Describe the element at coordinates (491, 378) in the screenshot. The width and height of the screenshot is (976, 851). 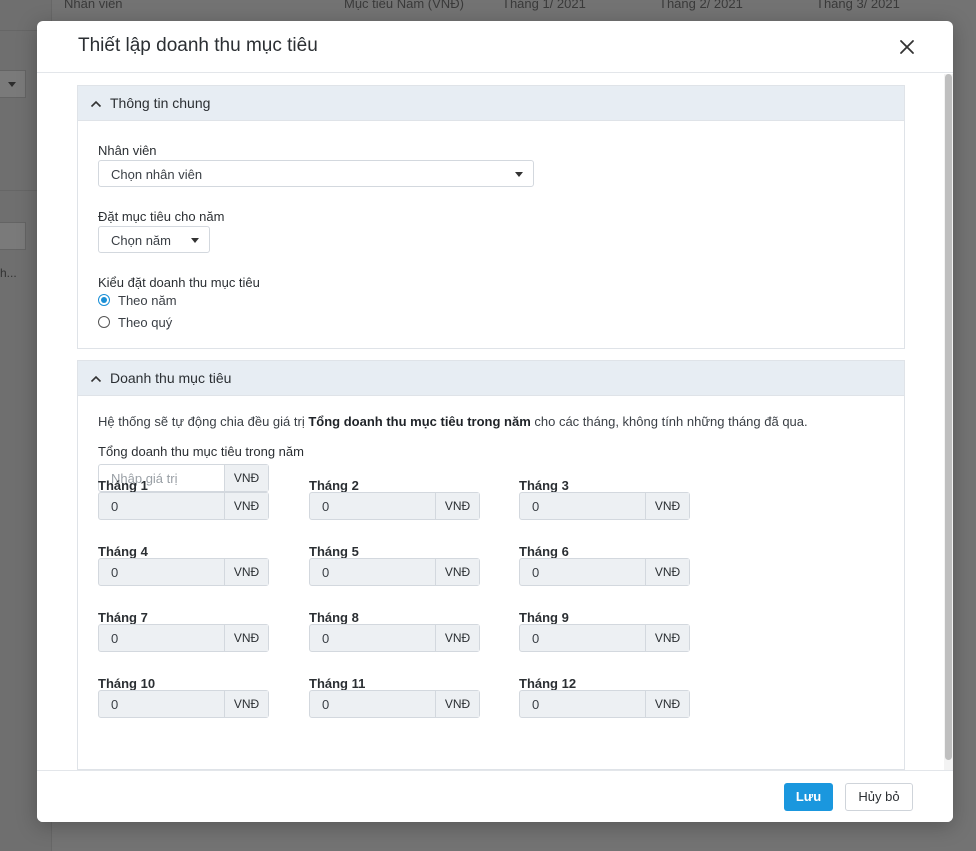
I see `target-revenue-header: Doanh thu mục tiêu` at that location.